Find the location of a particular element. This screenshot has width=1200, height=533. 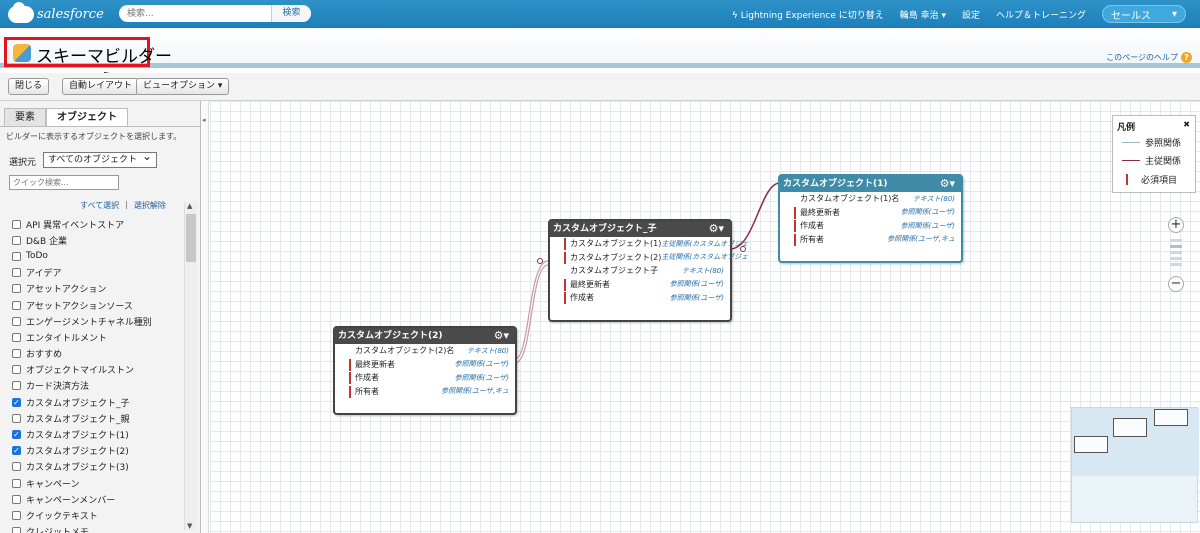

field-row: カスタムオブジェクト(1) 主従関係(カスタムオブジェ is located at coordinates (649, 244).